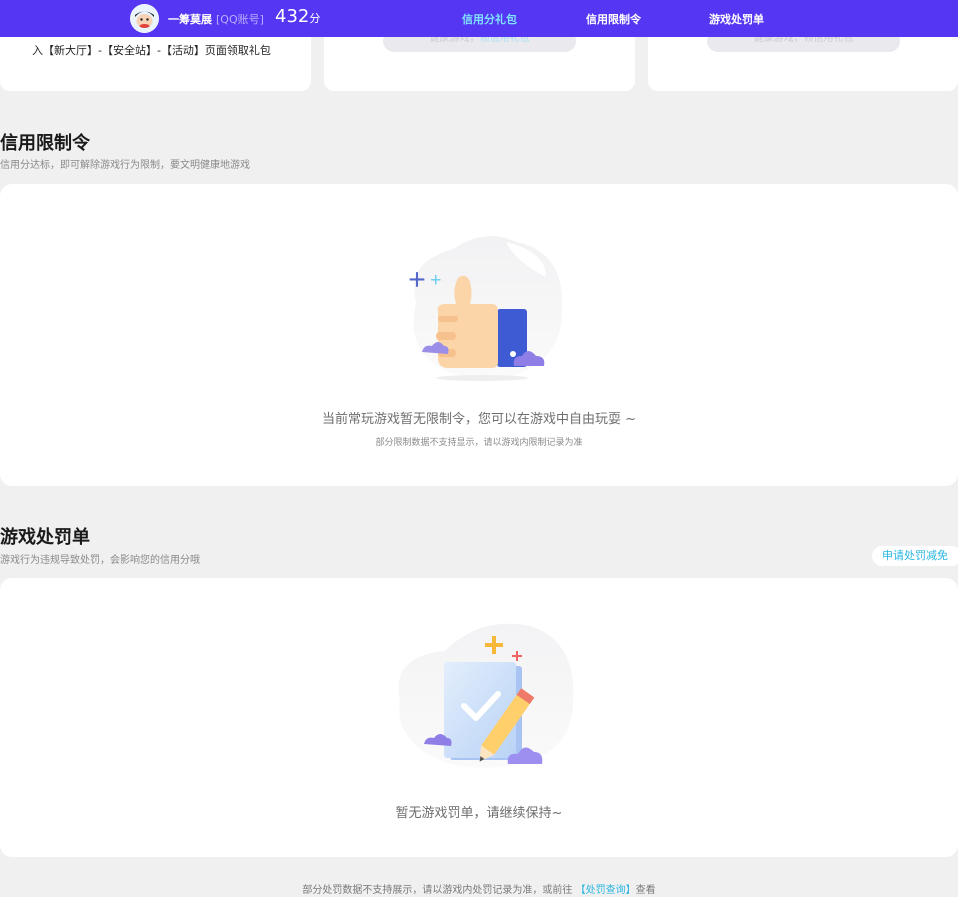 Image resolution: width=958 pixels, height=897 pixels. What do you see at coordinates (45, 537) in the screenshot?
I see `penalty-section-title: 游戏处罚单` at bounding box center [45, 537].